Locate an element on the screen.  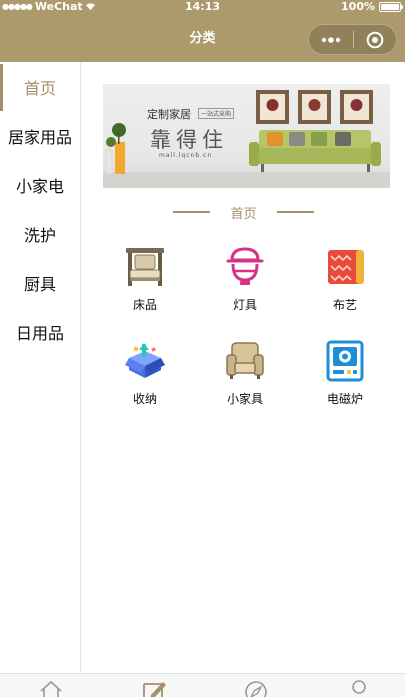
section-divider-left is located at coordinates (192, 212).